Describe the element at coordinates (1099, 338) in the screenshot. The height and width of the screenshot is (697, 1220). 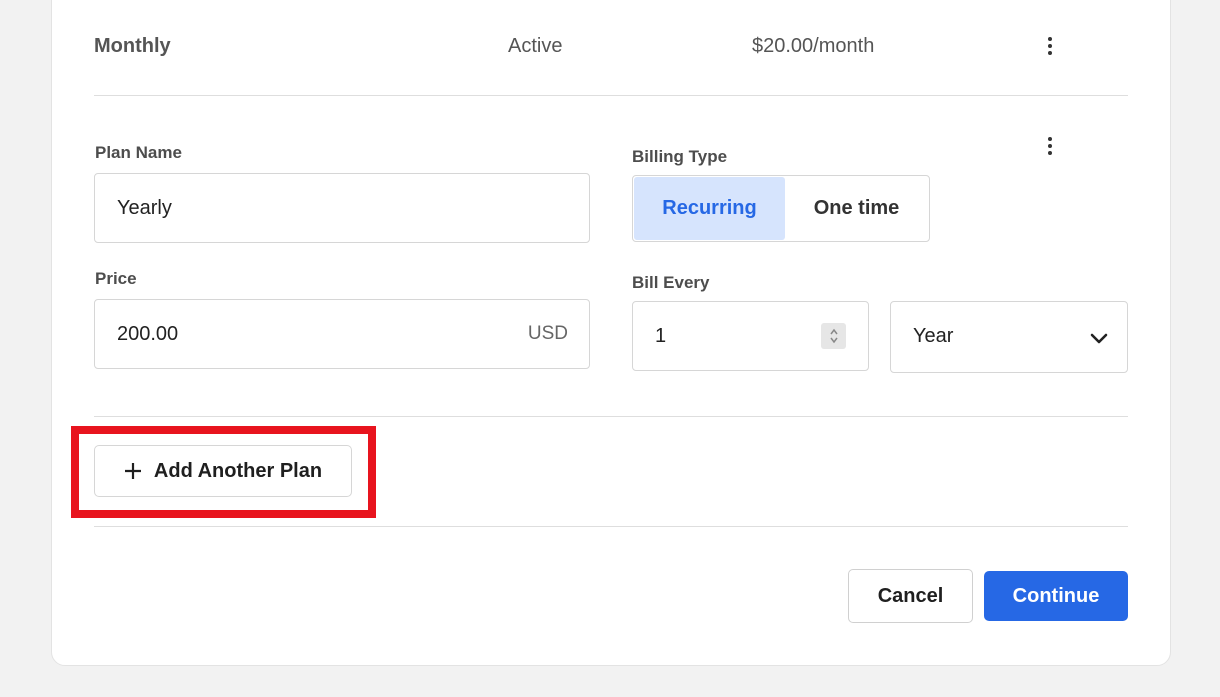
I see `chevron-down-icon` at that location.